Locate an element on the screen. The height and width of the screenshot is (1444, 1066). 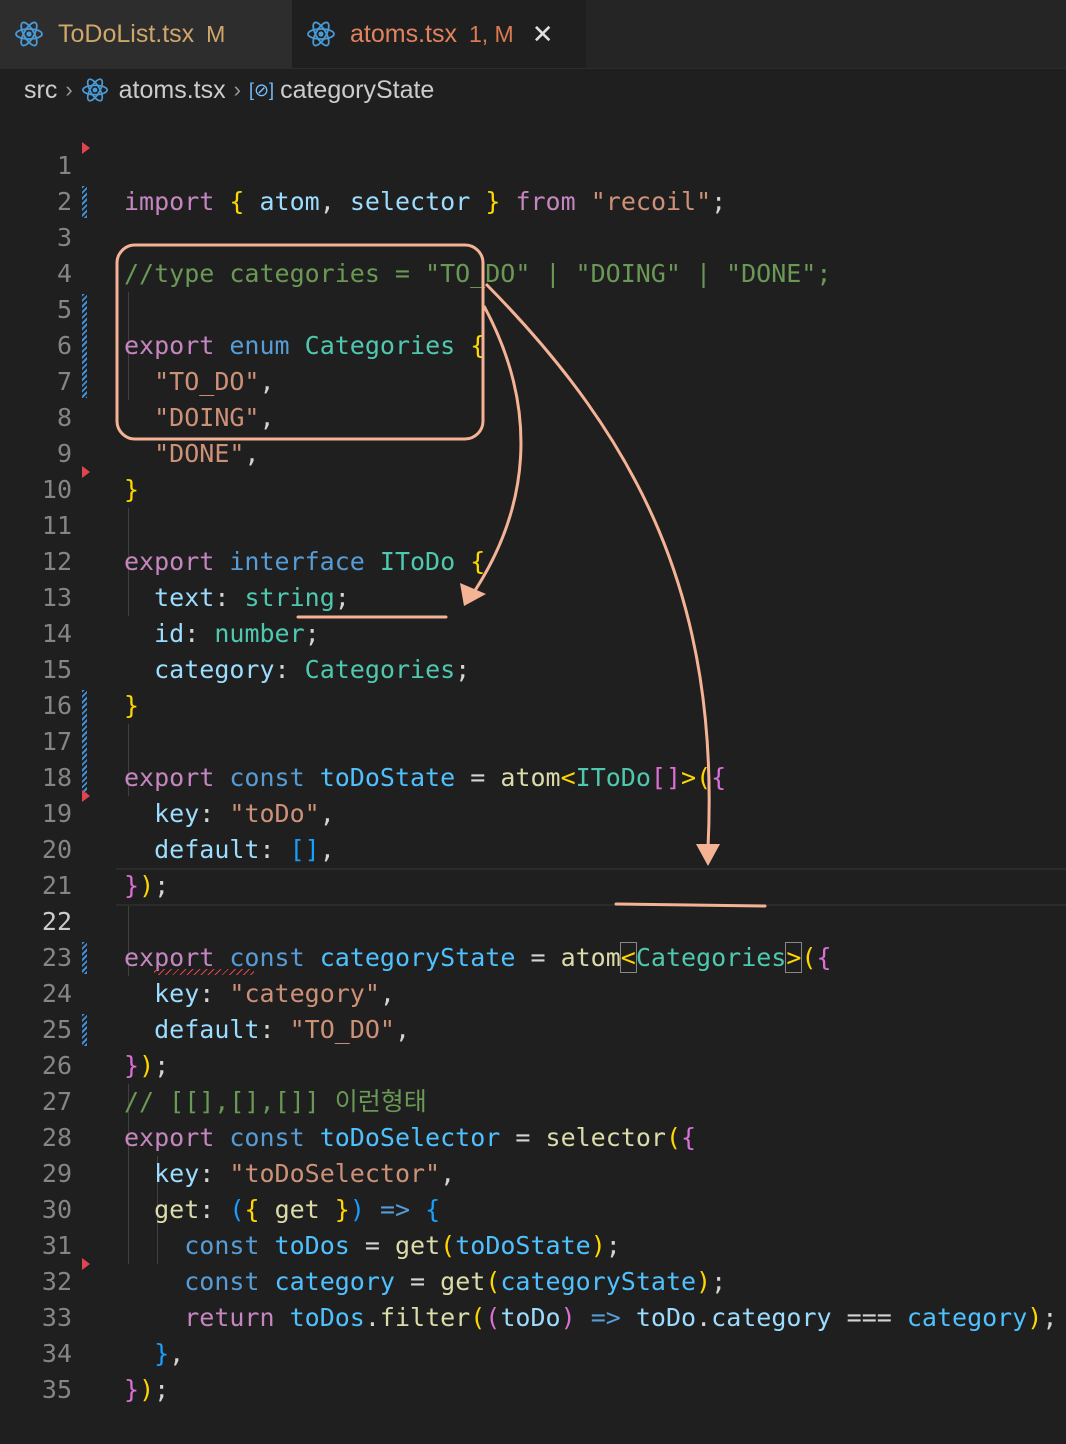
breadcrumb-folder: src is located at coordinates (40, 90).